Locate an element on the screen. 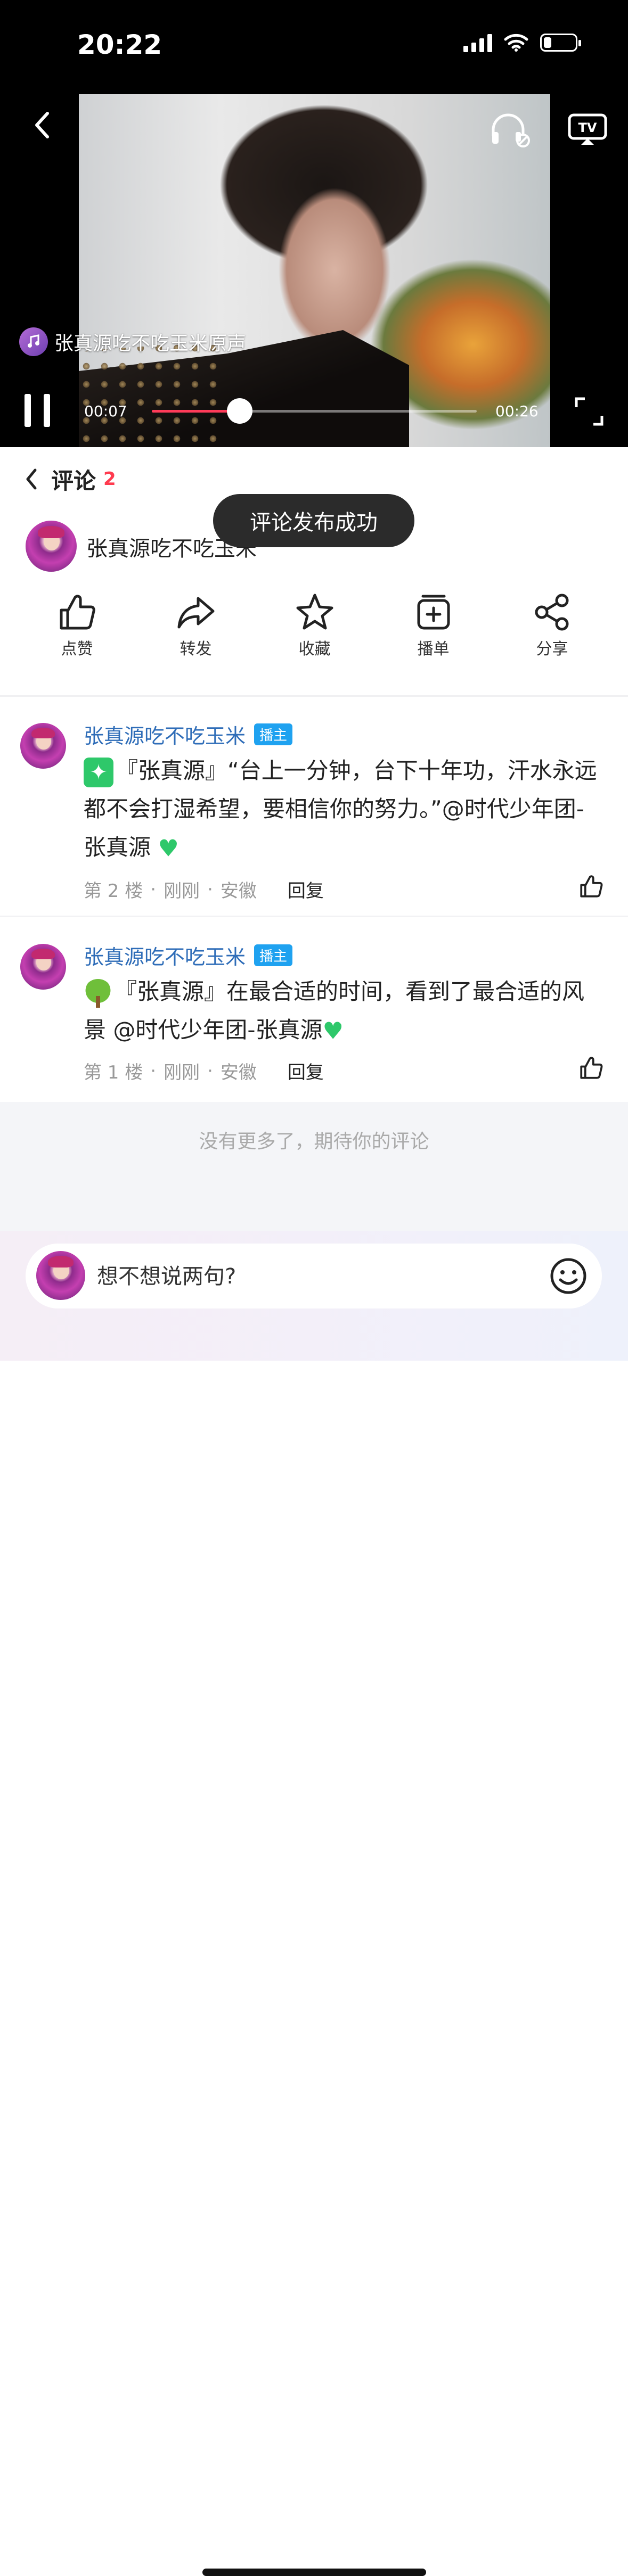 This screenshot has width=628, height=2576. no-more-text: 没有更多了，期待你的评论 is located at coordinates (314, 1142).